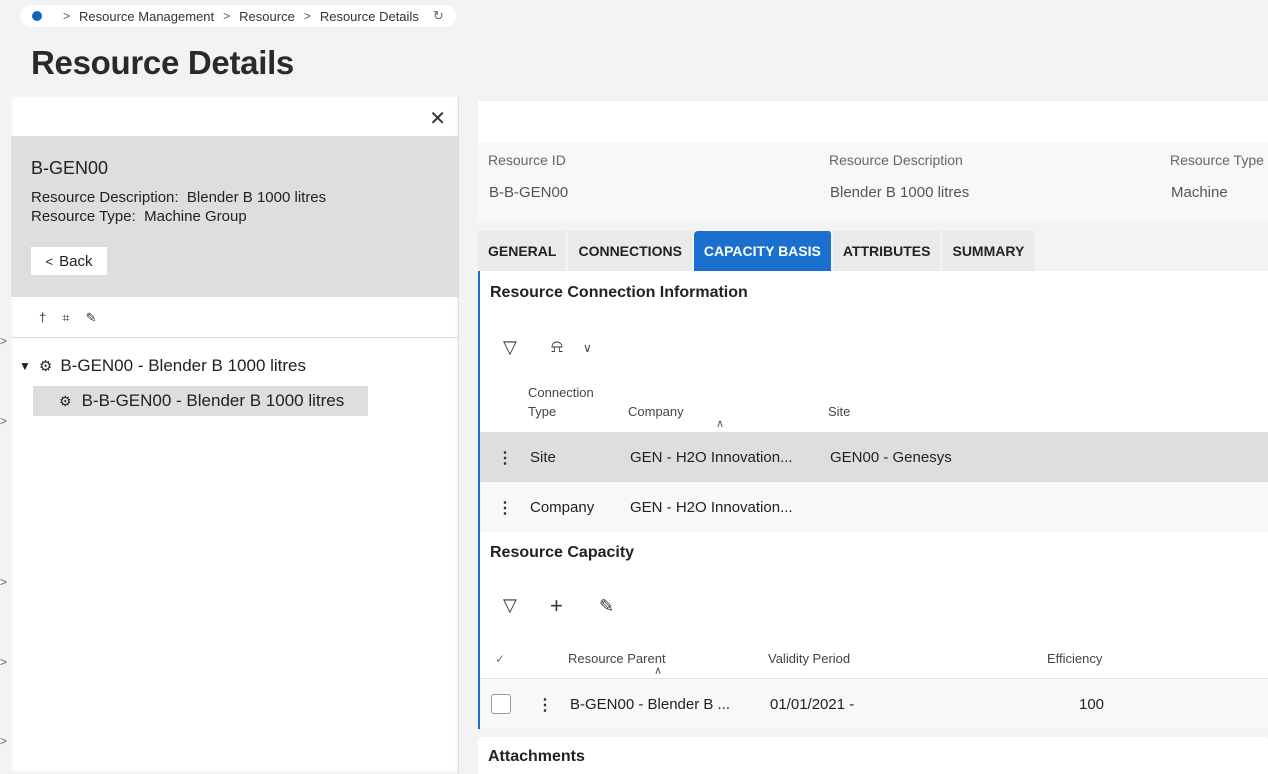 This screenshot has width=1268, height=774. Describe the element at coordinates (523, 251) in the screenshot. I see `tab-general: GENERAL` at that location.